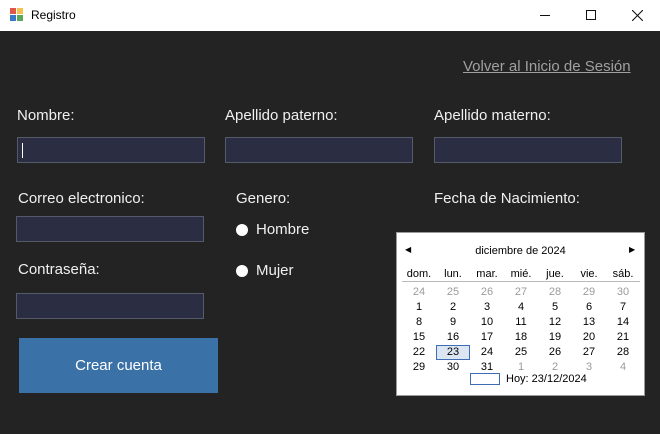 The height and width of the screenshot is (434, 660). What do you see at coordinates (546, 379) in the screenshot?
I see `today-label: Hoy: 23/12/2024` at bounding box center [546, 379].